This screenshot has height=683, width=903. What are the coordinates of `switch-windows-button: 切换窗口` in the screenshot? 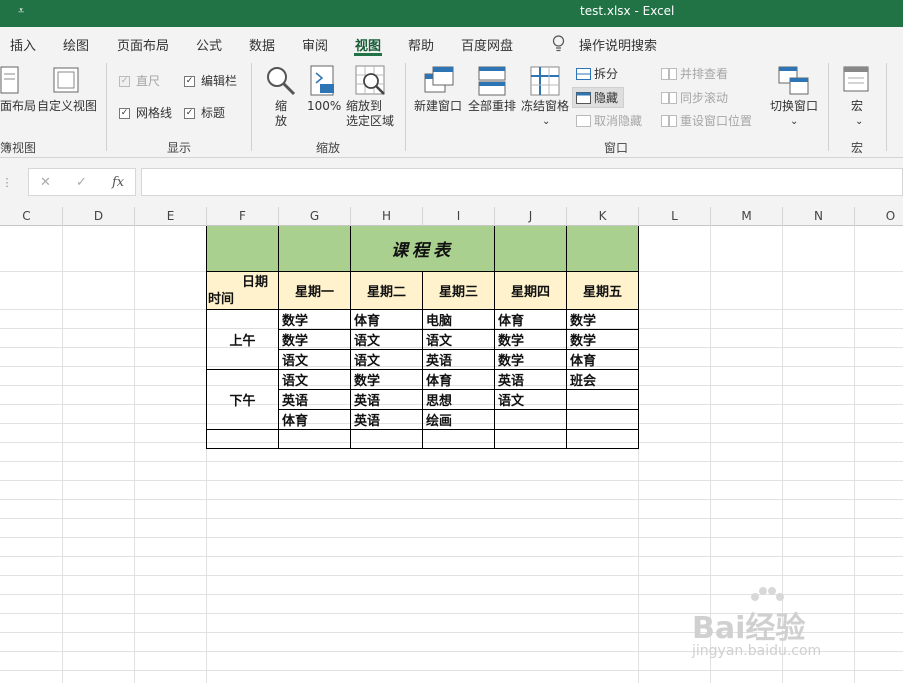 It's located at (794, 106).